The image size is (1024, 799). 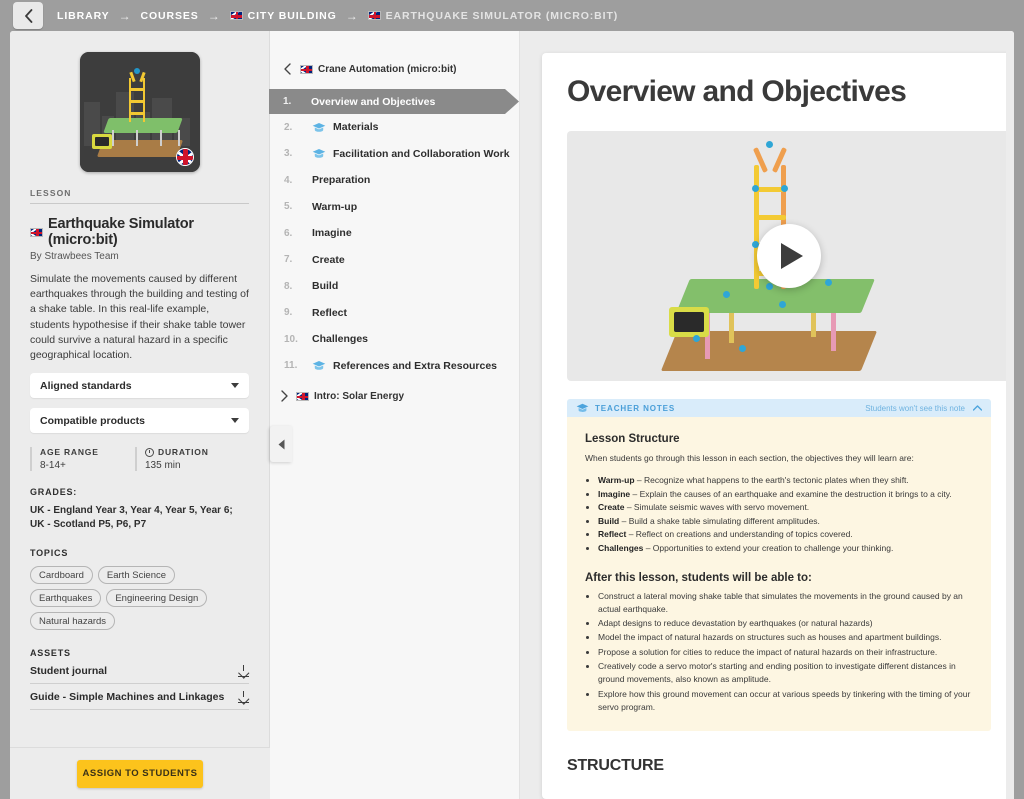 What do you see at coordinates (54, 492) in the screenshot?
I see `grades-label: GRADES:` at bounding box center [54, 492].